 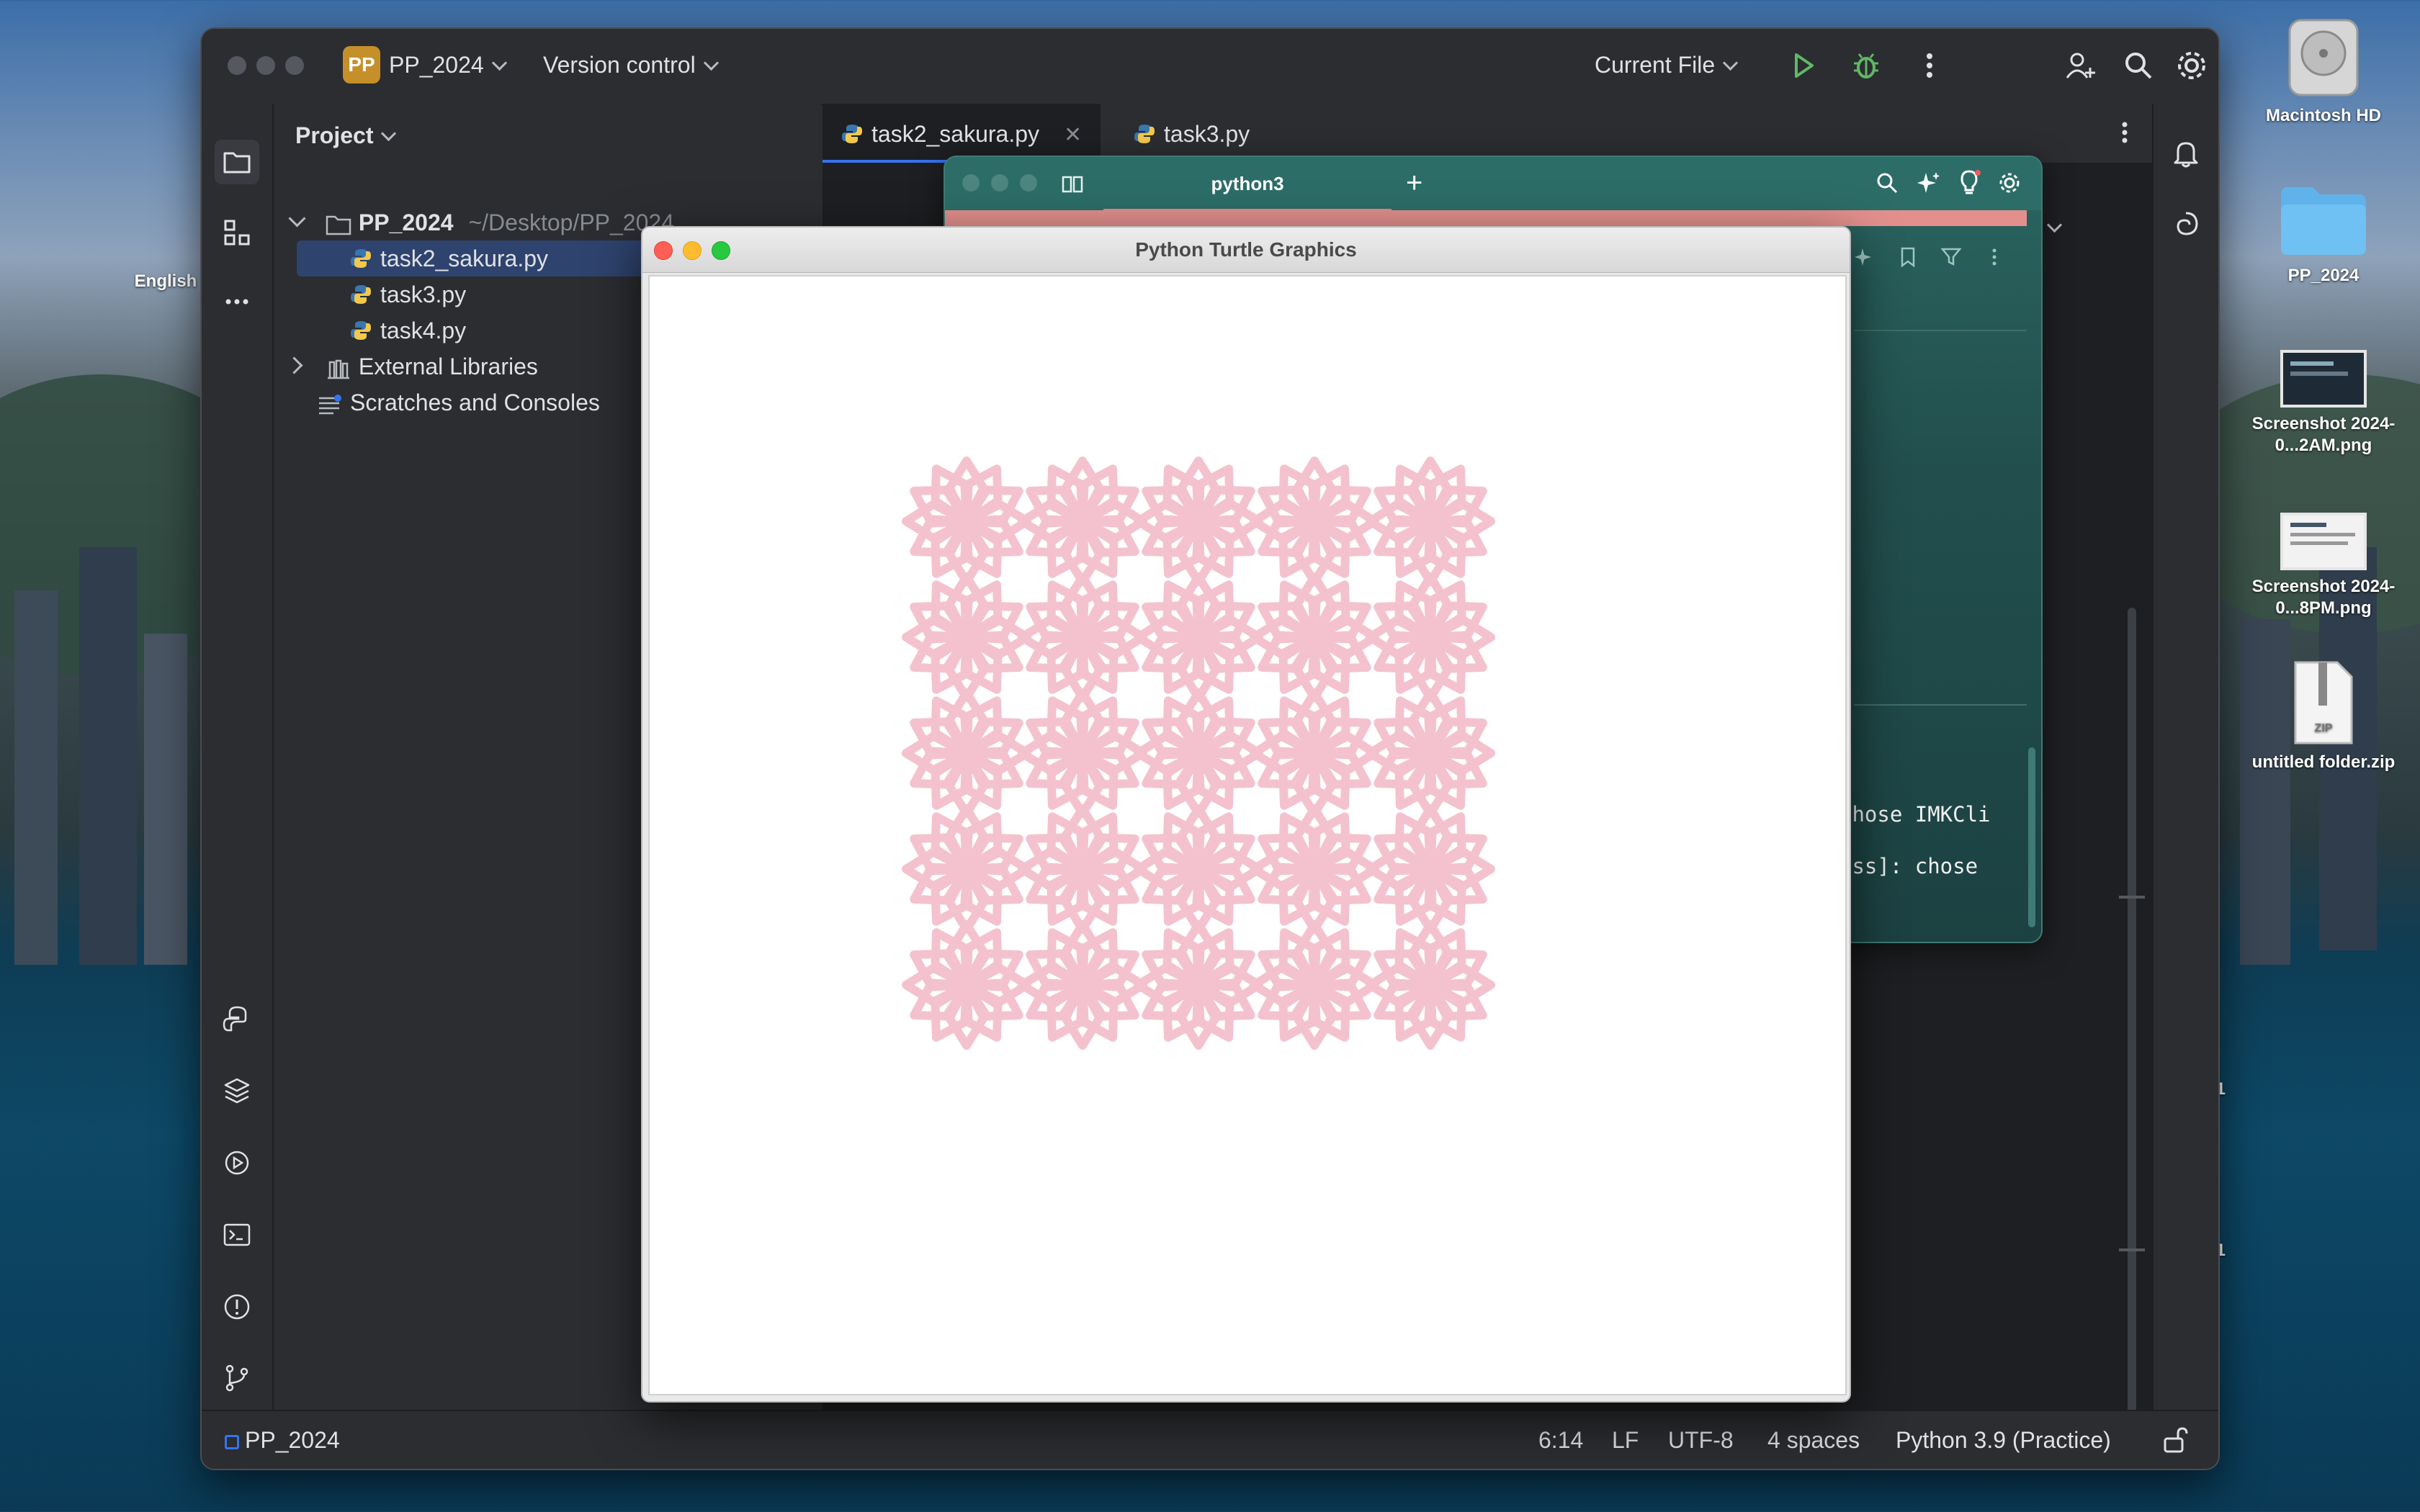 What do you see at coordinates (1207, 134) in the screenshot?
I see `tab-label: task3.py` at bounding box center [1207, 134].